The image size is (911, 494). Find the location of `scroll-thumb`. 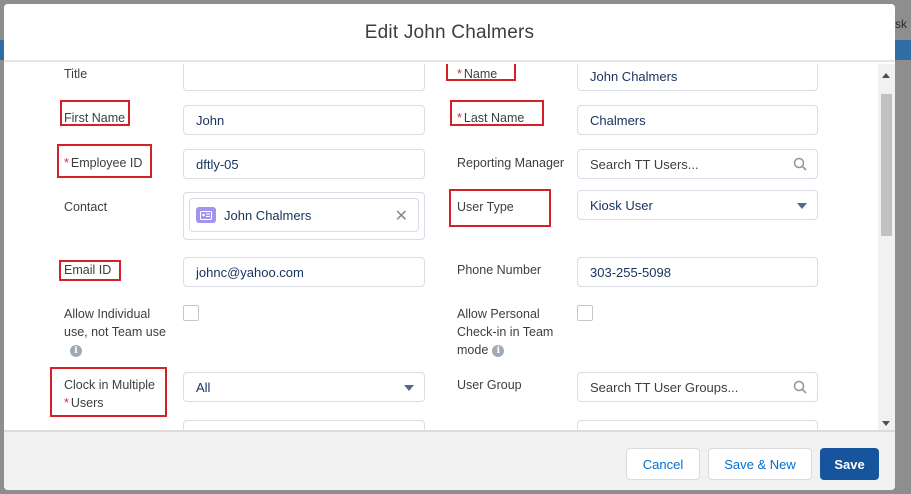

scroll-thumb is located at coordinates (886, 165).